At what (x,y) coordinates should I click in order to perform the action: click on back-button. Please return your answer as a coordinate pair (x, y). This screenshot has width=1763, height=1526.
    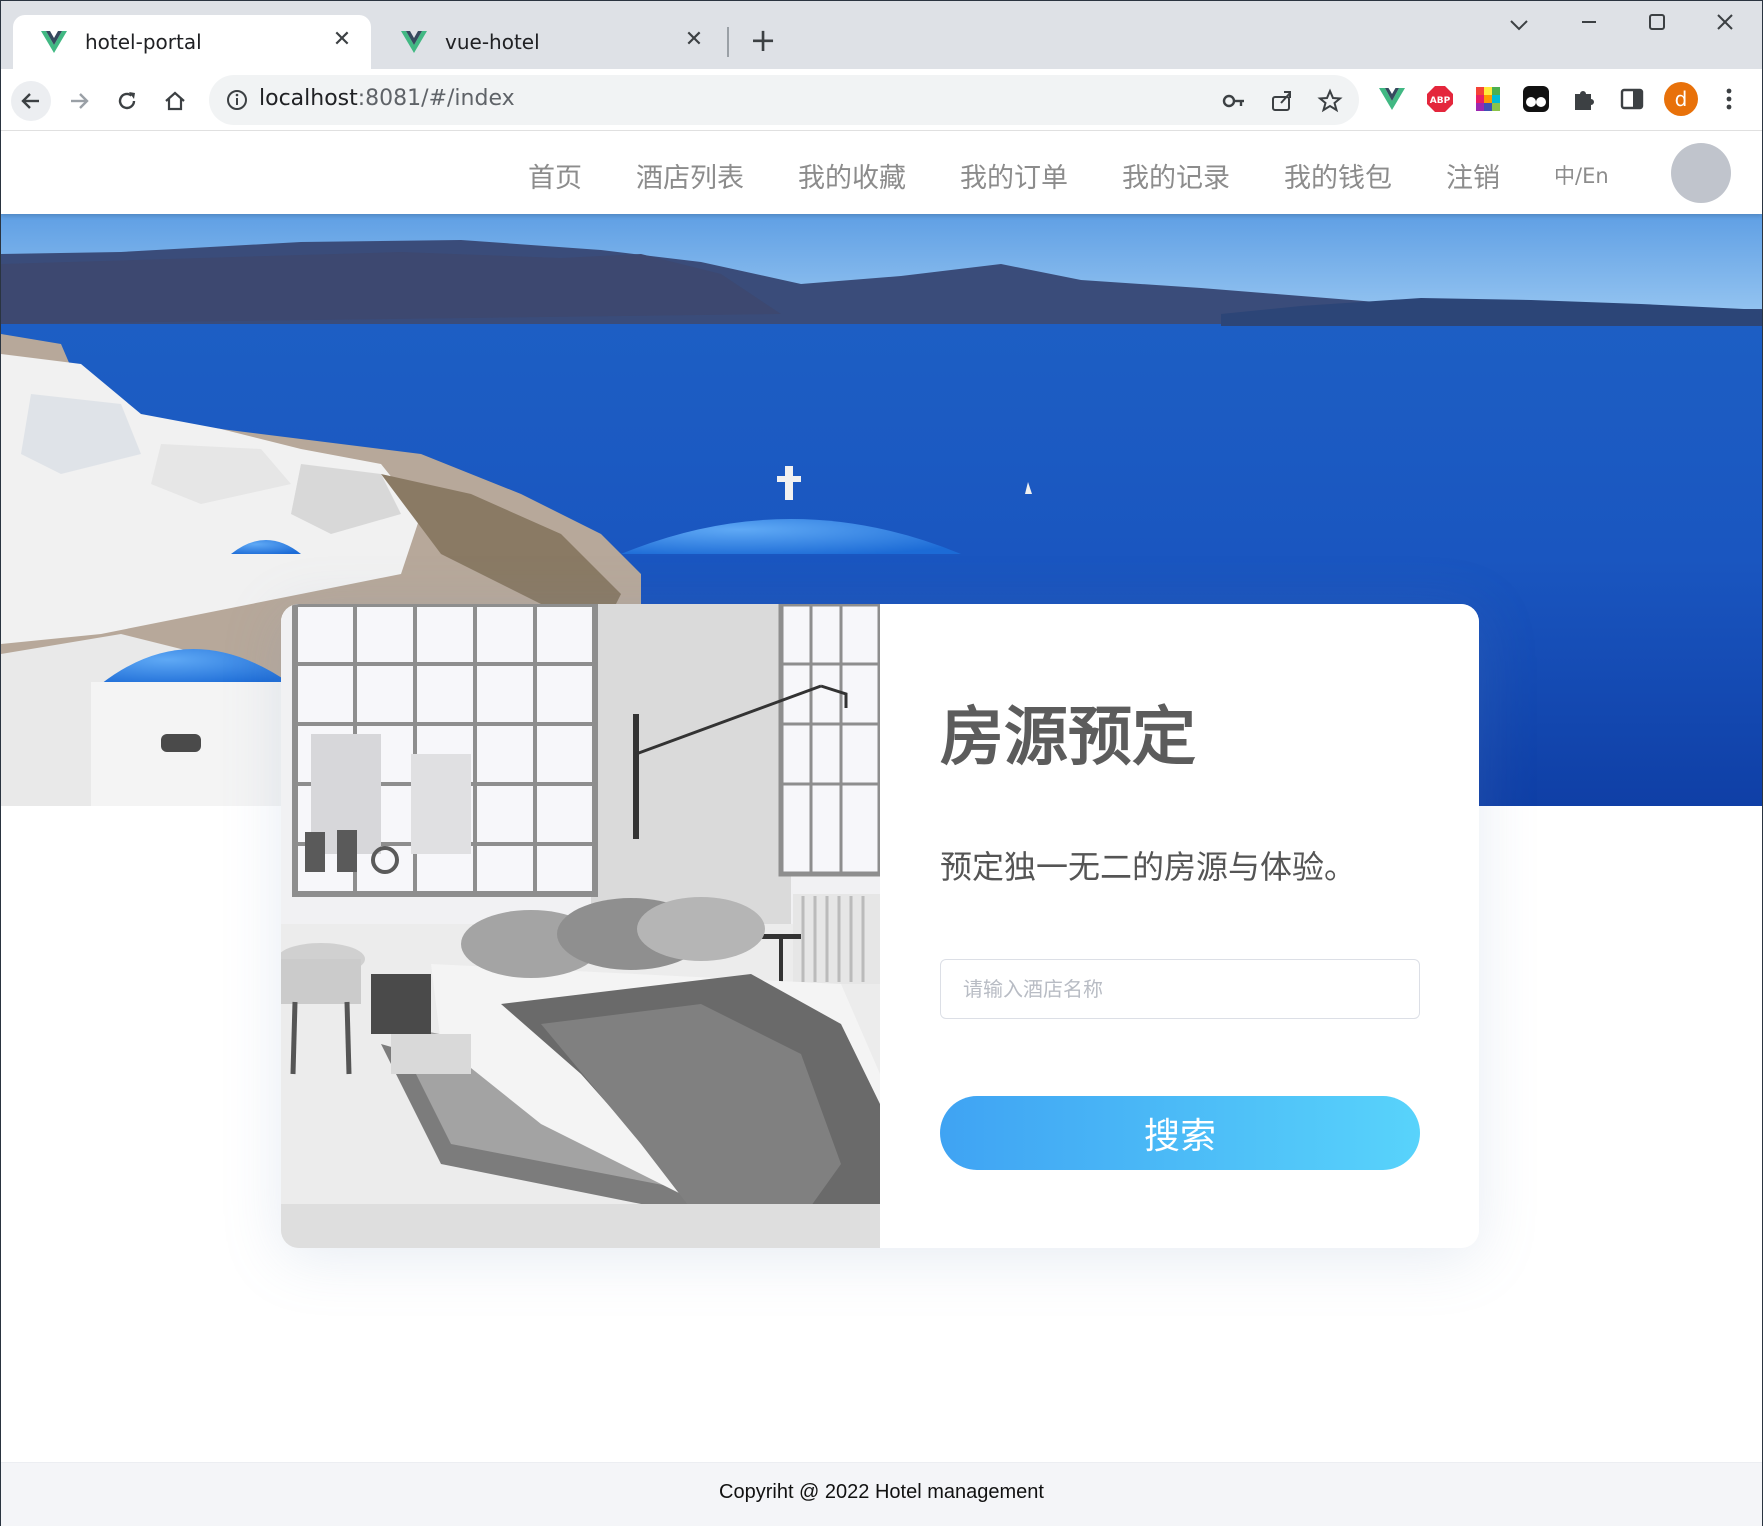
    Looking at the image, I should click on (31, 101).